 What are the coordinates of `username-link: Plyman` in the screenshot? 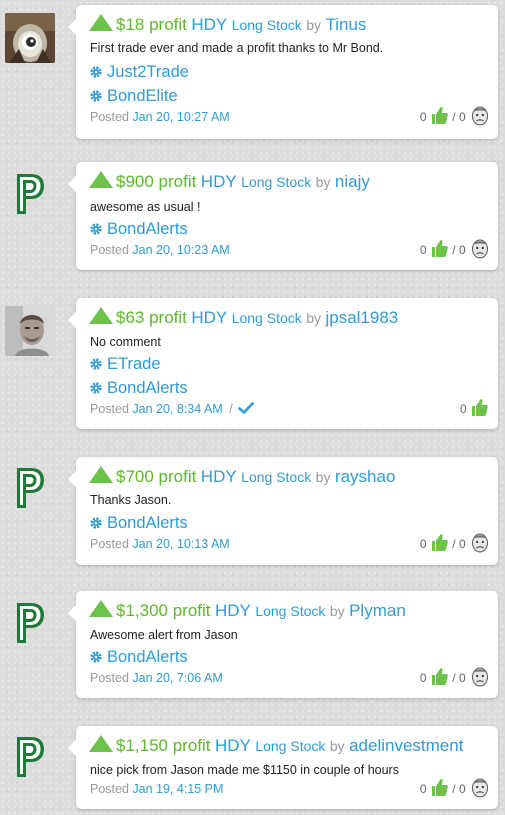 It's located at (377, 610).